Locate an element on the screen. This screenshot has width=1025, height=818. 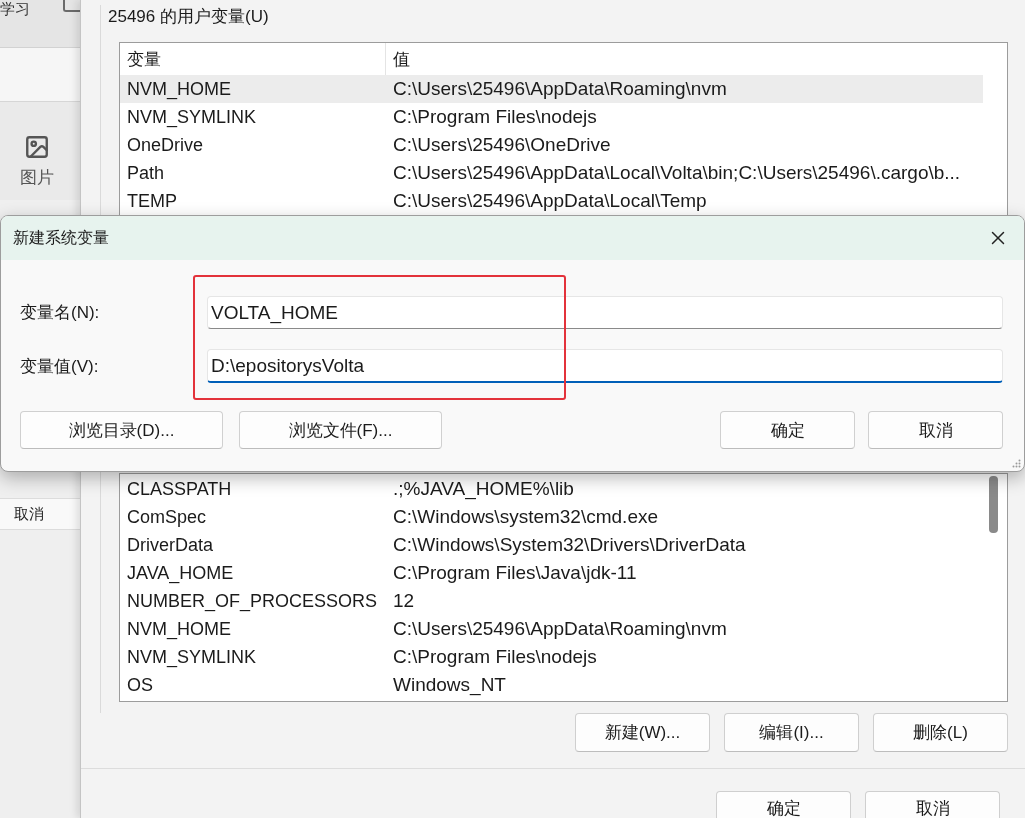
variable-name-cell-text: Path is located at coordinates (146, 173).